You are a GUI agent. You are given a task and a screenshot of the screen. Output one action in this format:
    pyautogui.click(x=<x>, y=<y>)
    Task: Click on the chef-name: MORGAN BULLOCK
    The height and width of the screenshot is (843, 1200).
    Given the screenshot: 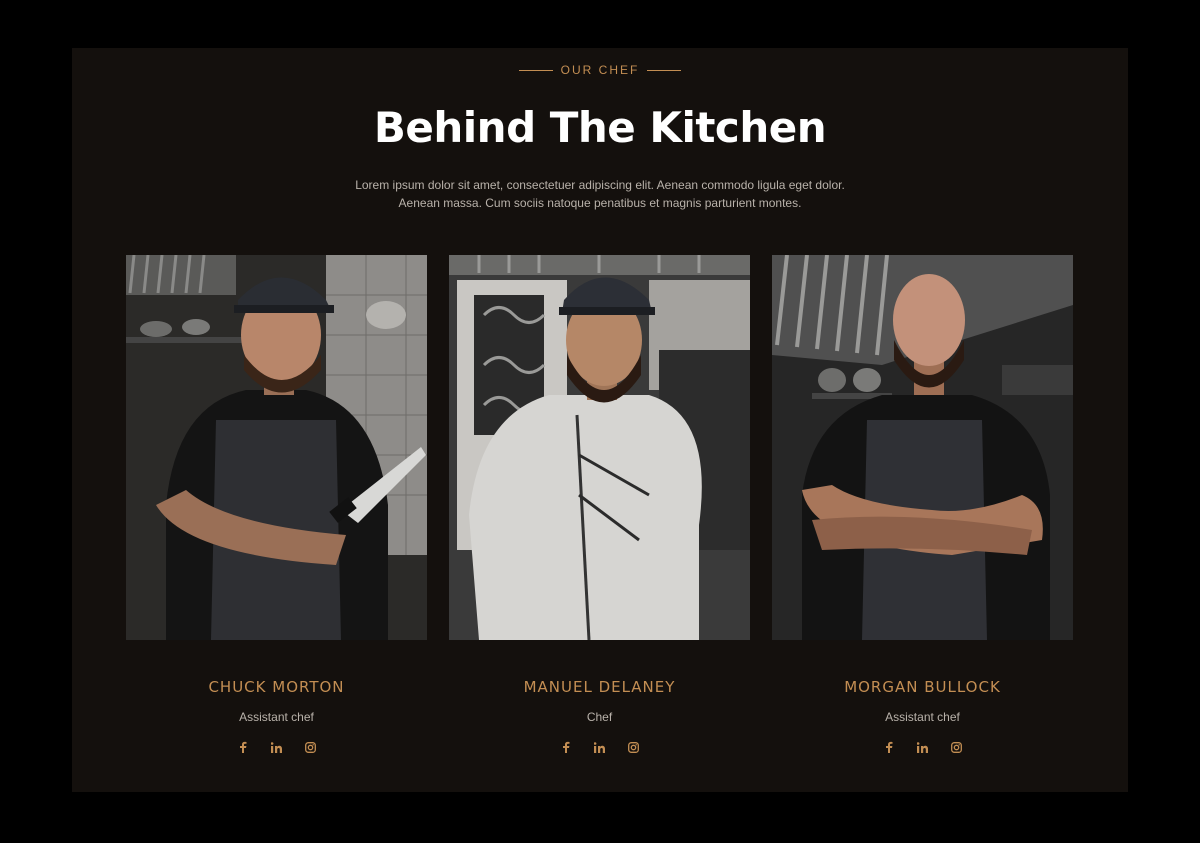 What is the action you would take?
    pyautogui.click(x=922, y=687)
    